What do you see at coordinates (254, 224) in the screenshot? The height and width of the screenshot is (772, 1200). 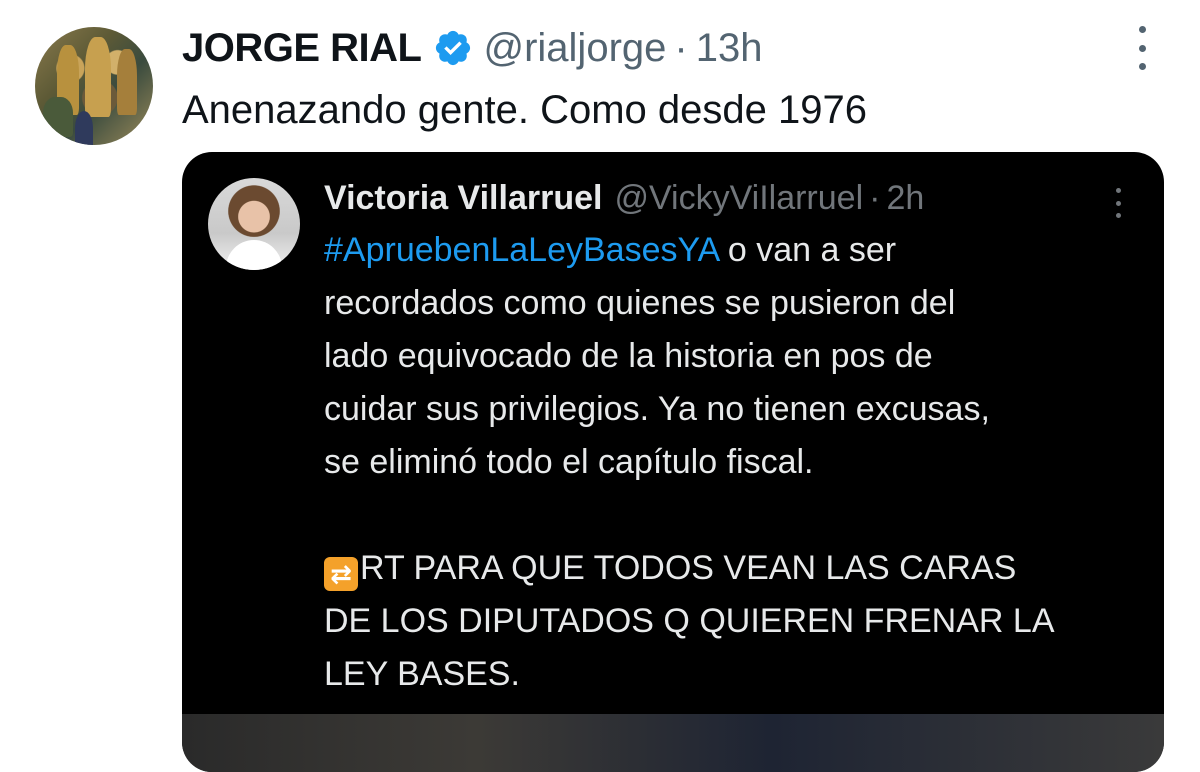 I see `quoted-author-avatar` at bounding box center [254, 224].